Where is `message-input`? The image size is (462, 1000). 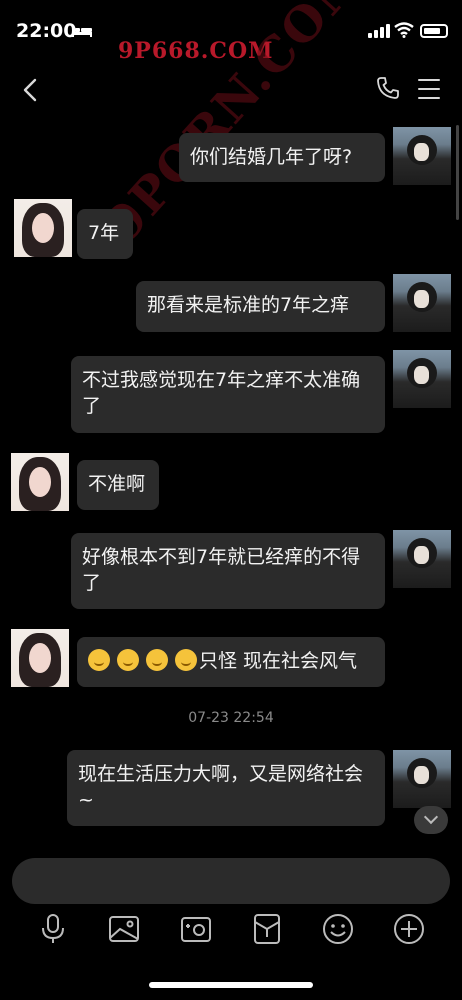 message-input is located at coordinates (231, 881).